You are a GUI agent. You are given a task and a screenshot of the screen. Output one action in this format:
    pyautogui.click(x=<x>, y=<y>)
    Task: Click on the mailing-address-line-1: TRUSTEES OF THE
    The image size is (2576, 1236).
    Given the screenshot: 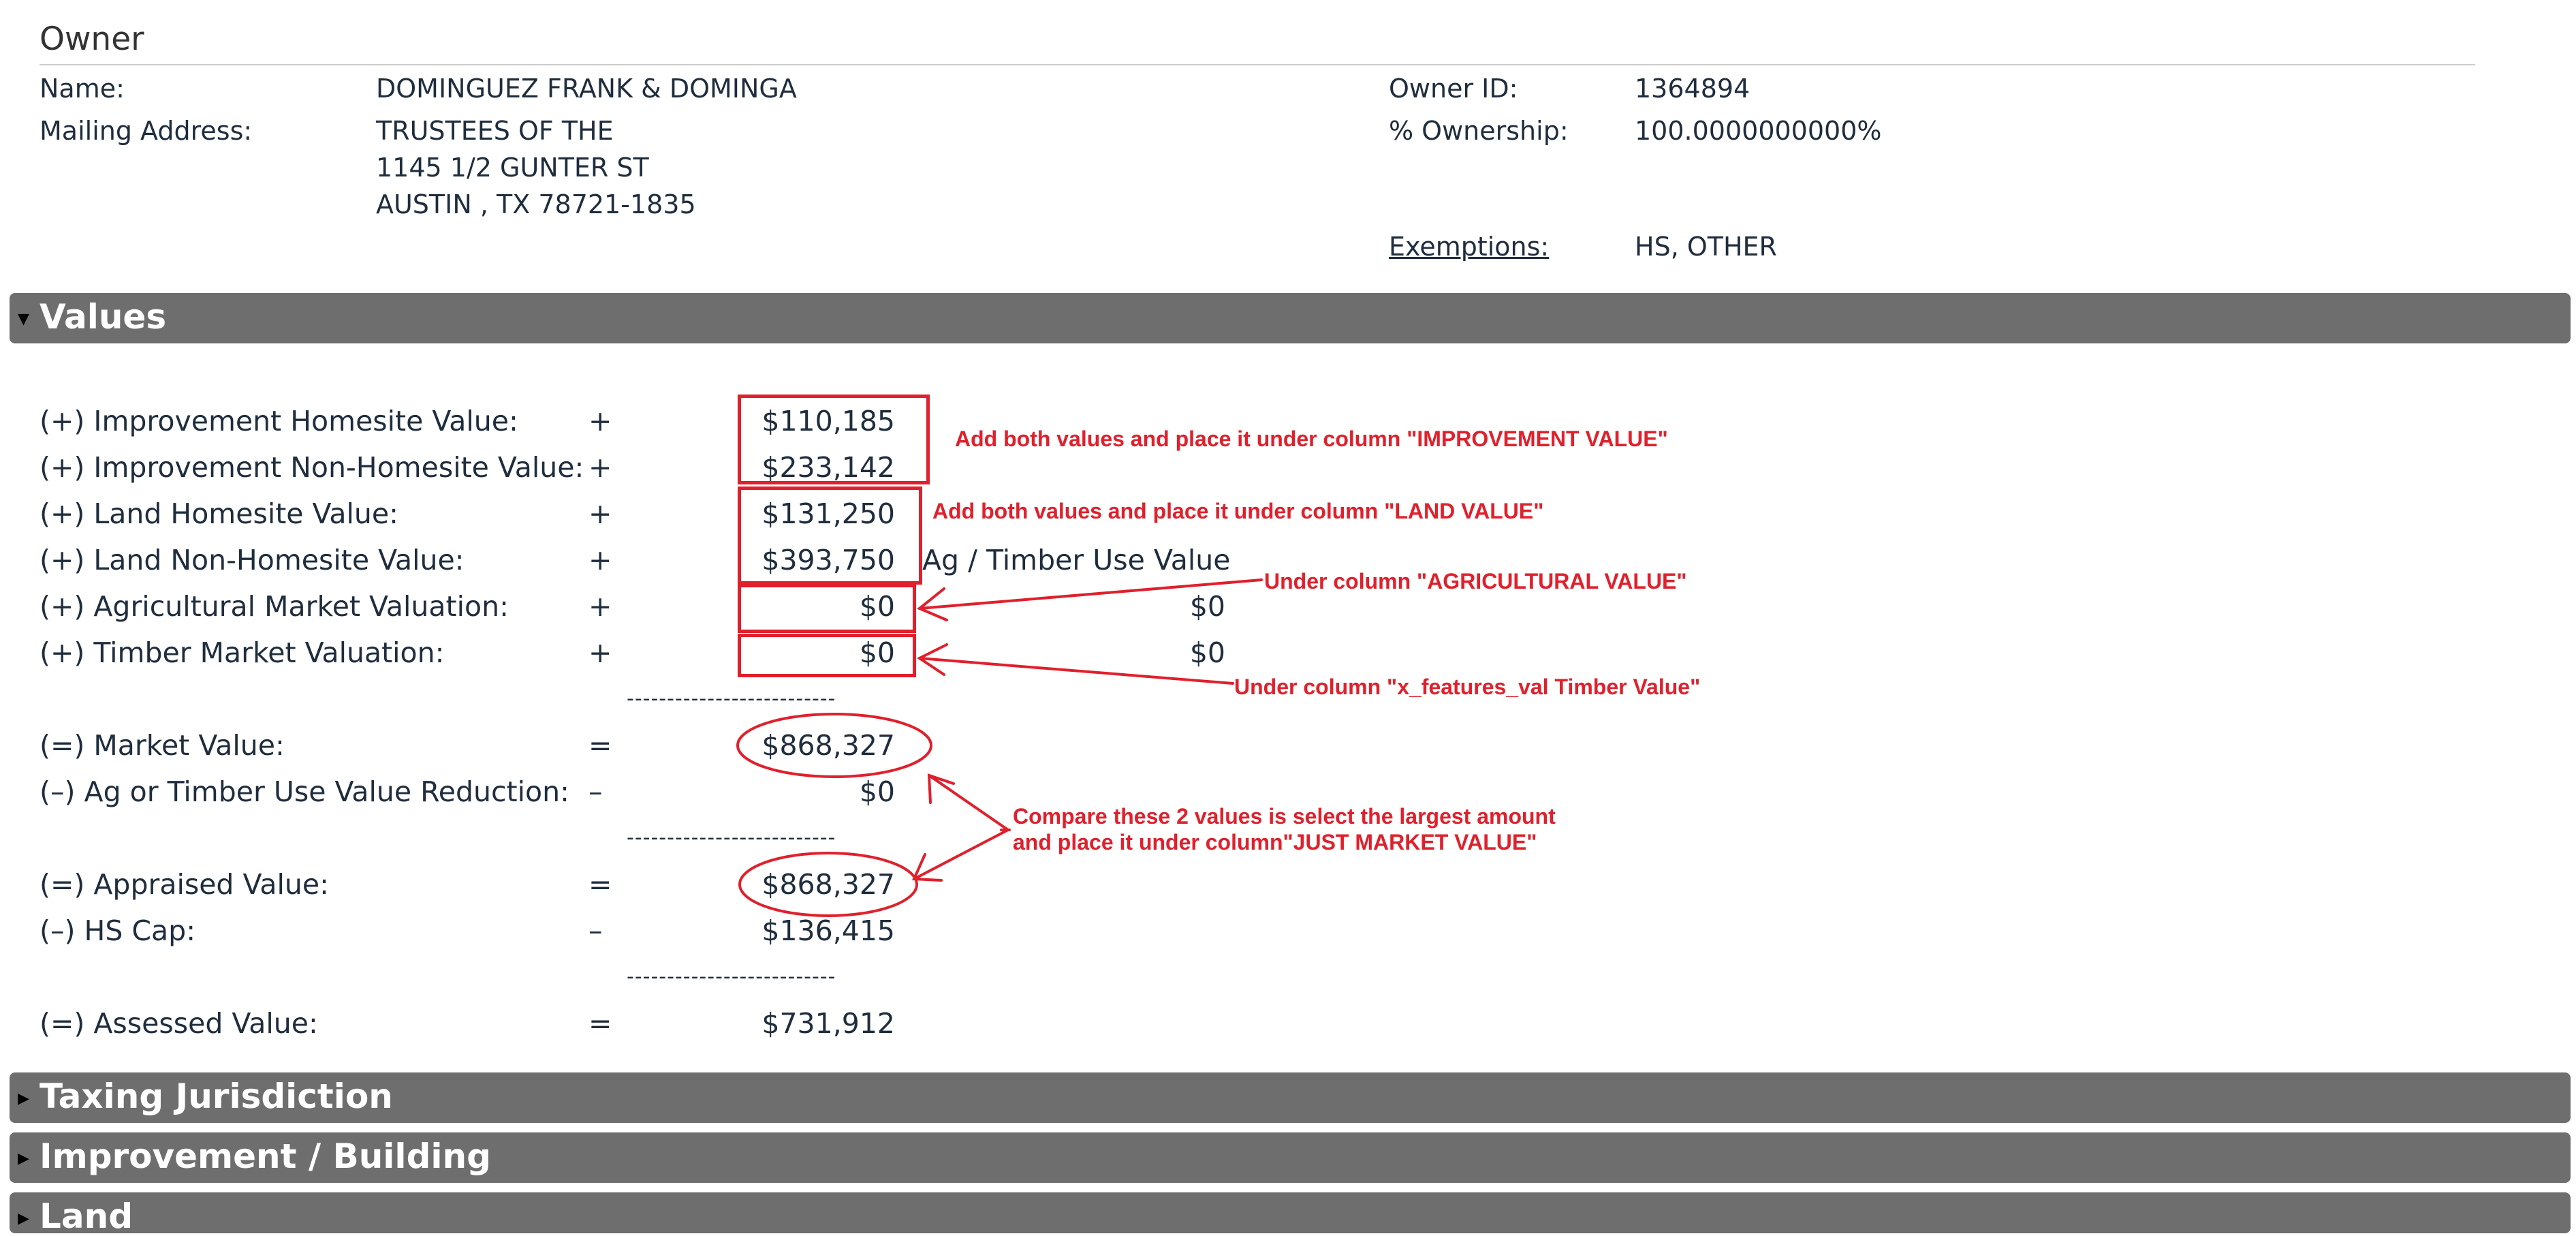 What is the action you would take?
    pyautogui.click(x=495, y=131)
    